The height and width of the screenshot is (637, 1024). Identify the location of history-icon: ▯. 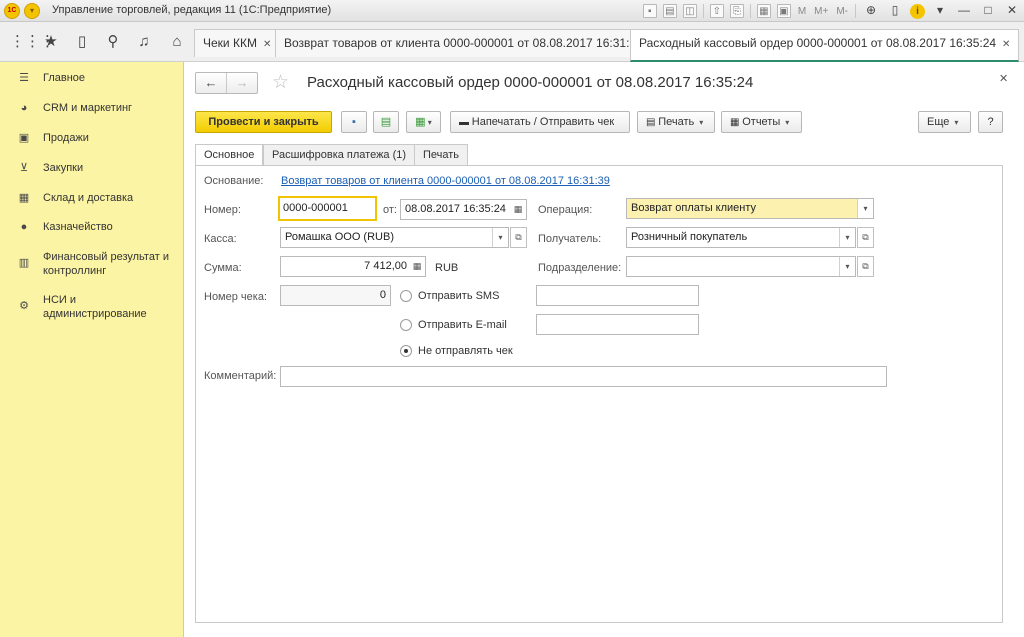
(82, 42).